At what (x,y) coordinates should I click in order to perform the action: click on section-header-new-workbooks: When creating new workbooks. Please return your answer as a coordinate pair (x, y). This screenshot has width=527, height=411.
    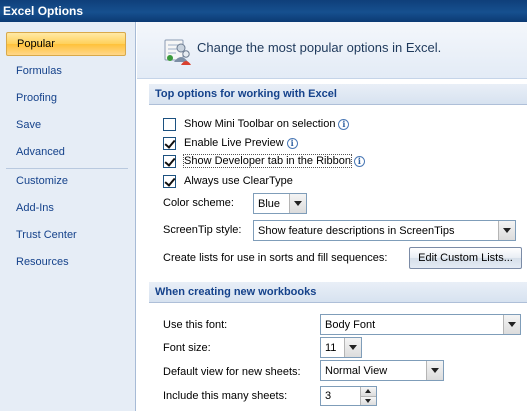
    Looking at the image, I should click on (338, 292).